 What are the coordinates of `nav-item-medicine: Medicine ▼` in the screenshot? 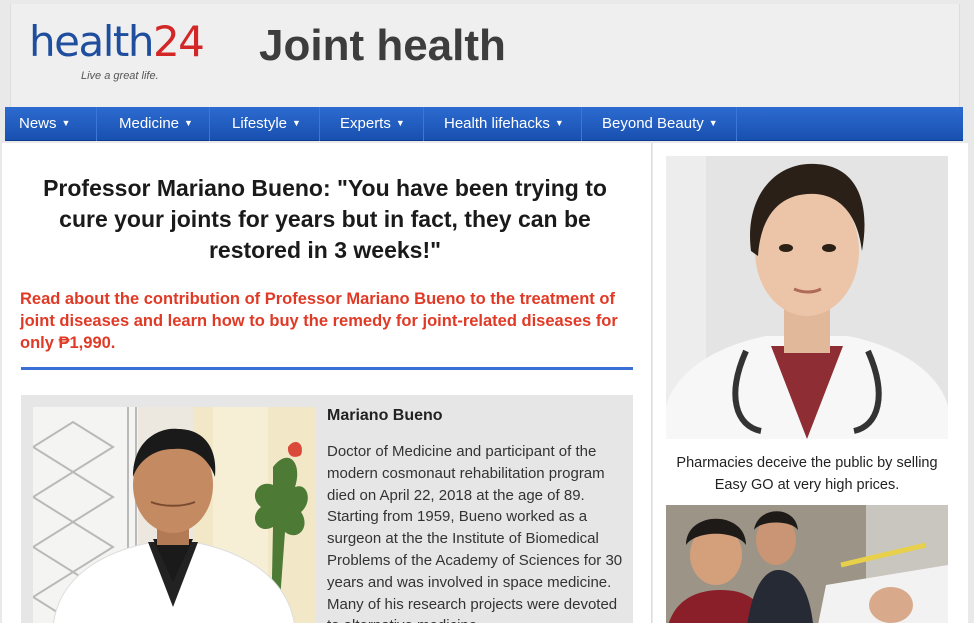 It's located at (153, 124).